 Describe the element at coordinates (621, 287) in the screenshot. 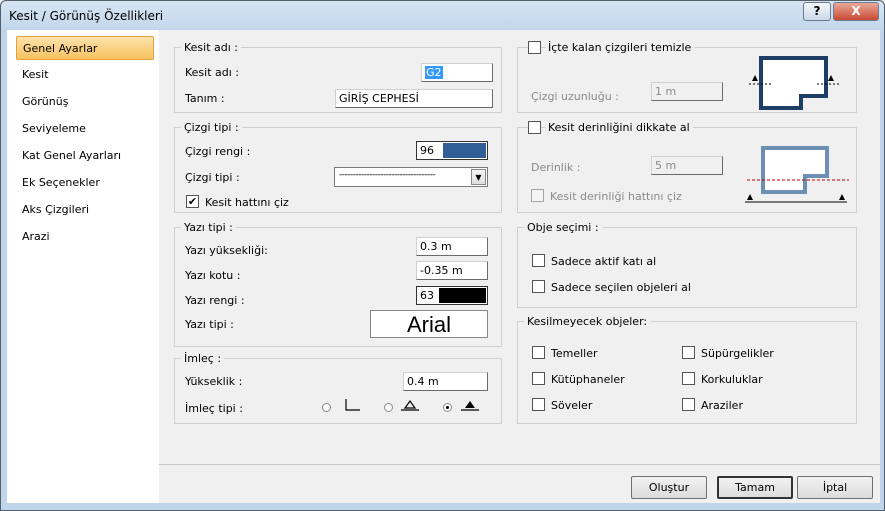

I see `sadece-secilen-objeler-label: Sadece seçilen objeleri al` at that location.